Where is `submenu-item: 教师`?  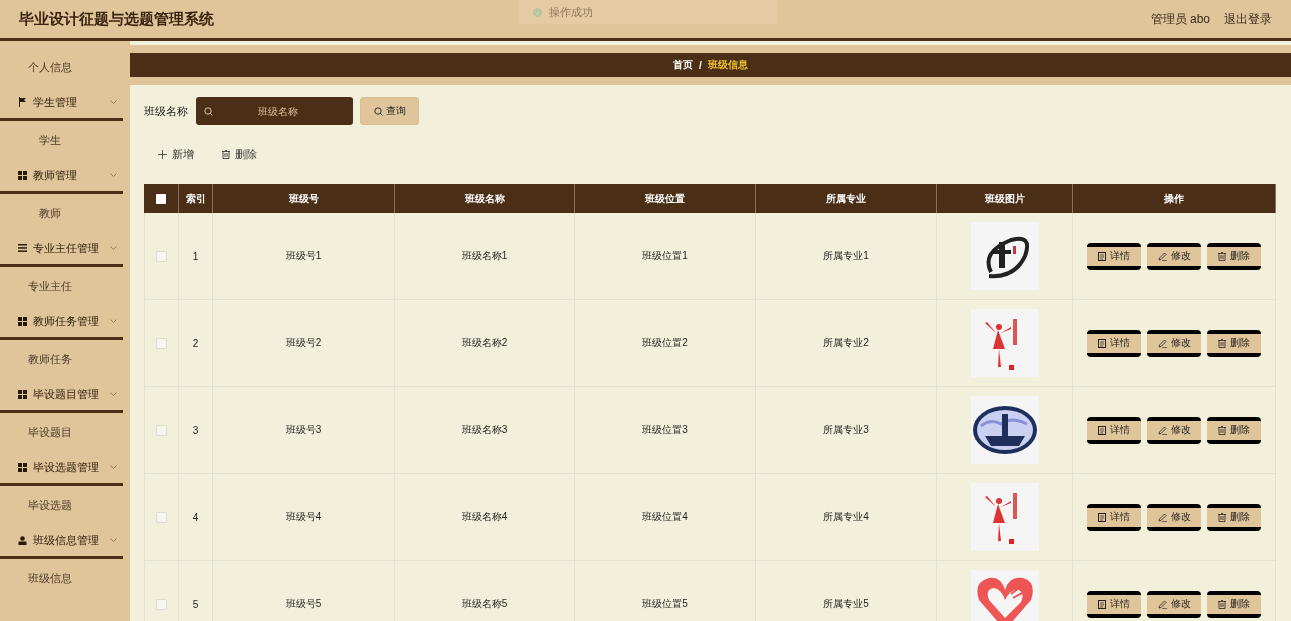 submenu-item: 教师 is located at coordinates (50, 213).